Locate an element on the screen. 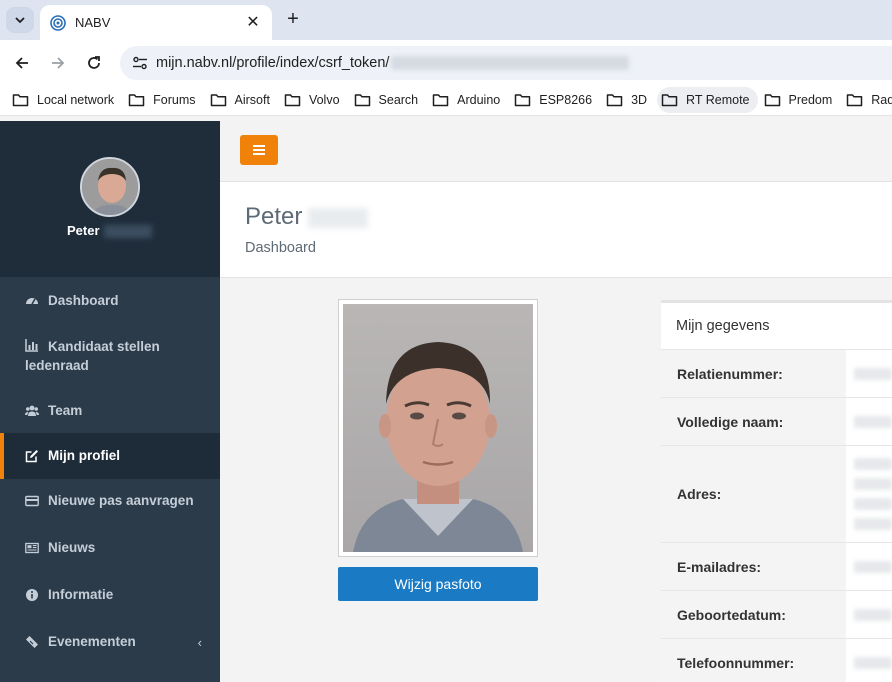  address-bar: mijn.nabv.nl/profile/index/csrf_token/ is located at coordinates (506, 63).